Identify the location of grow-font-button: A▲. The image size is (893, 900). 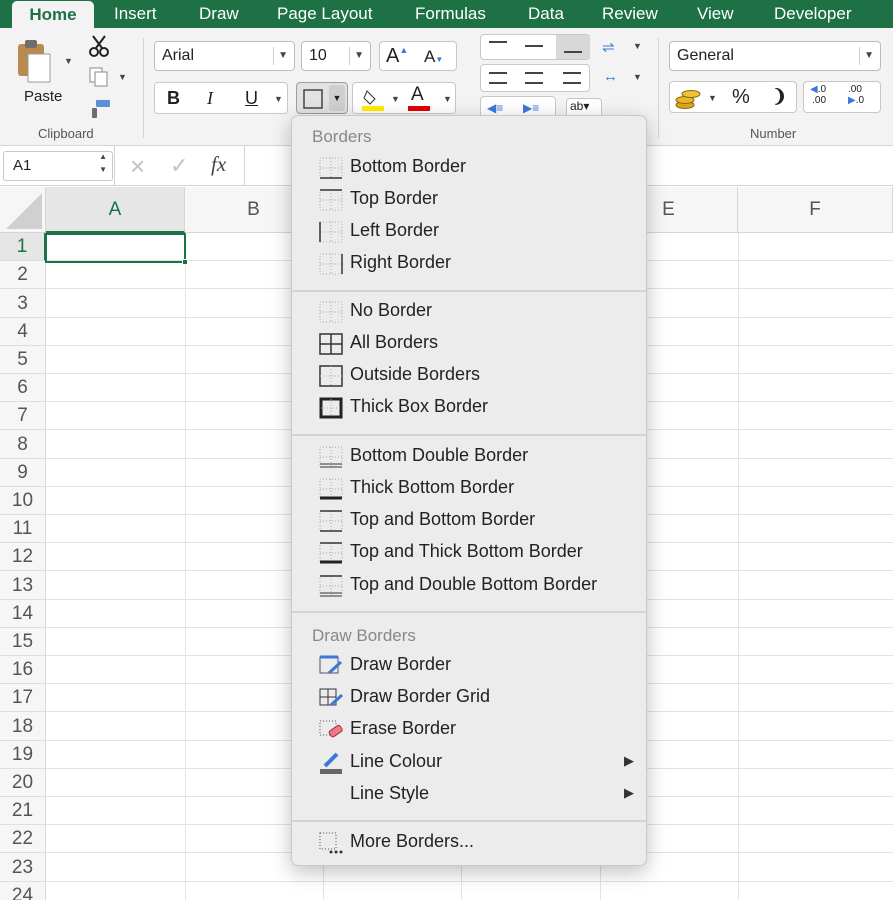
(397, 56).